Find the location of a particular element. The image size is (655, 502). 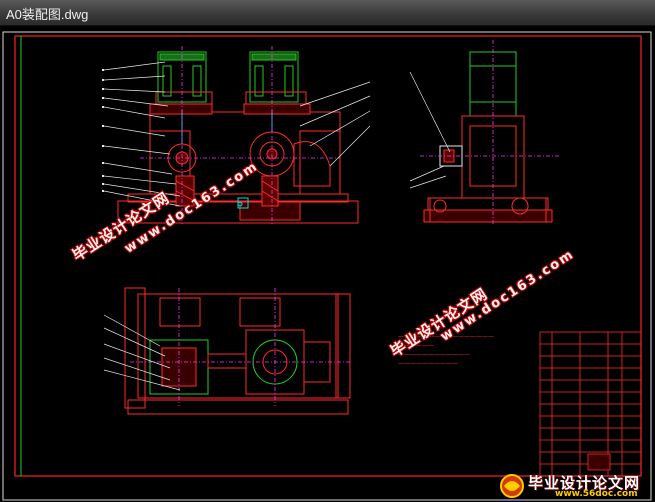

window-title: A0装配图.dwg is located at coordinates (47, 14).